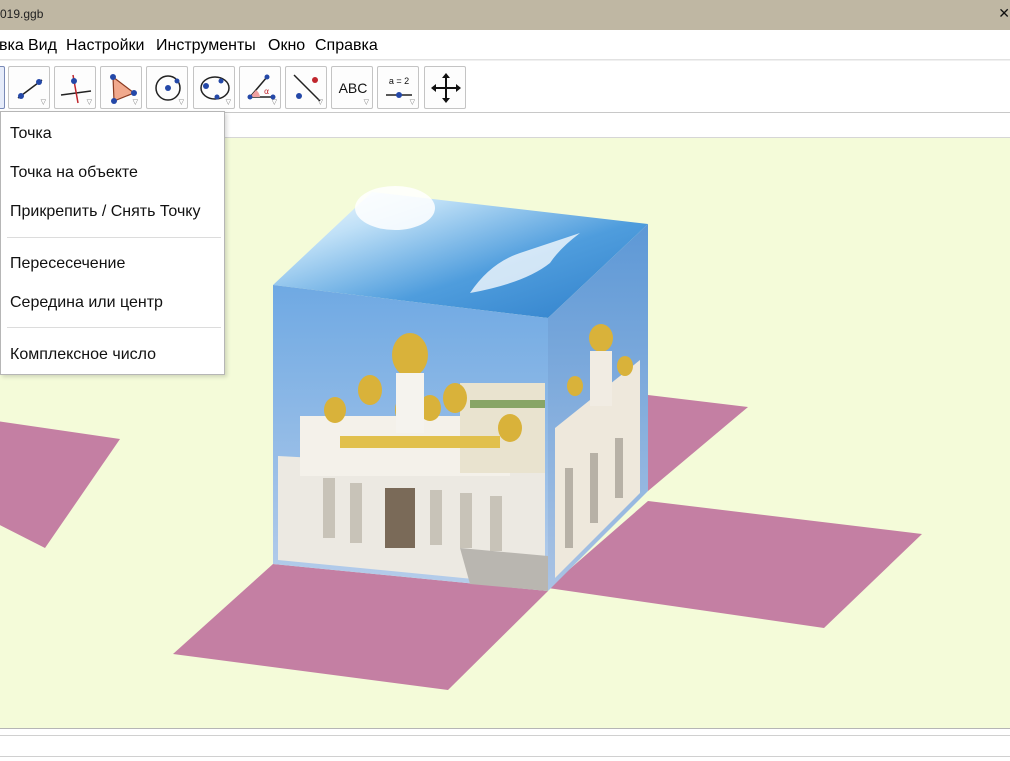 The width and height of the screenshot is (1010, 761). I want to click on menu-item-tools: Инструменты, so click(206, 46).